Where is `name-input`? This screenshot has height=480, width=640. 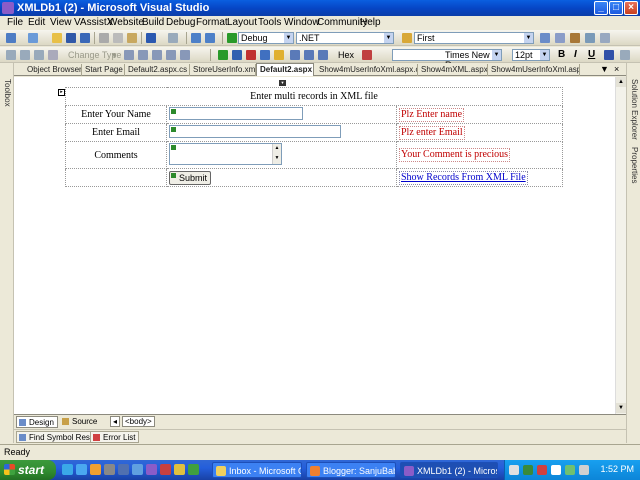 name-input is located at coordinates (236, 113).